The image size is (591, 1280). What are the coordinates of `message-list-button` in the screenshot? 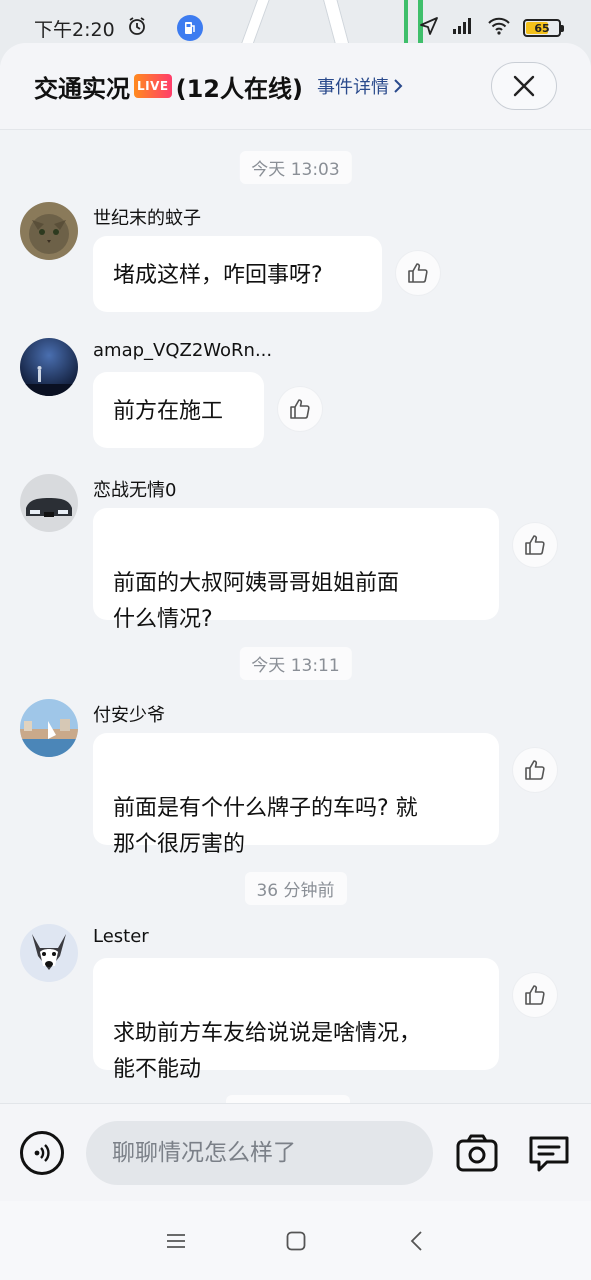 It's located at (549, 1153).